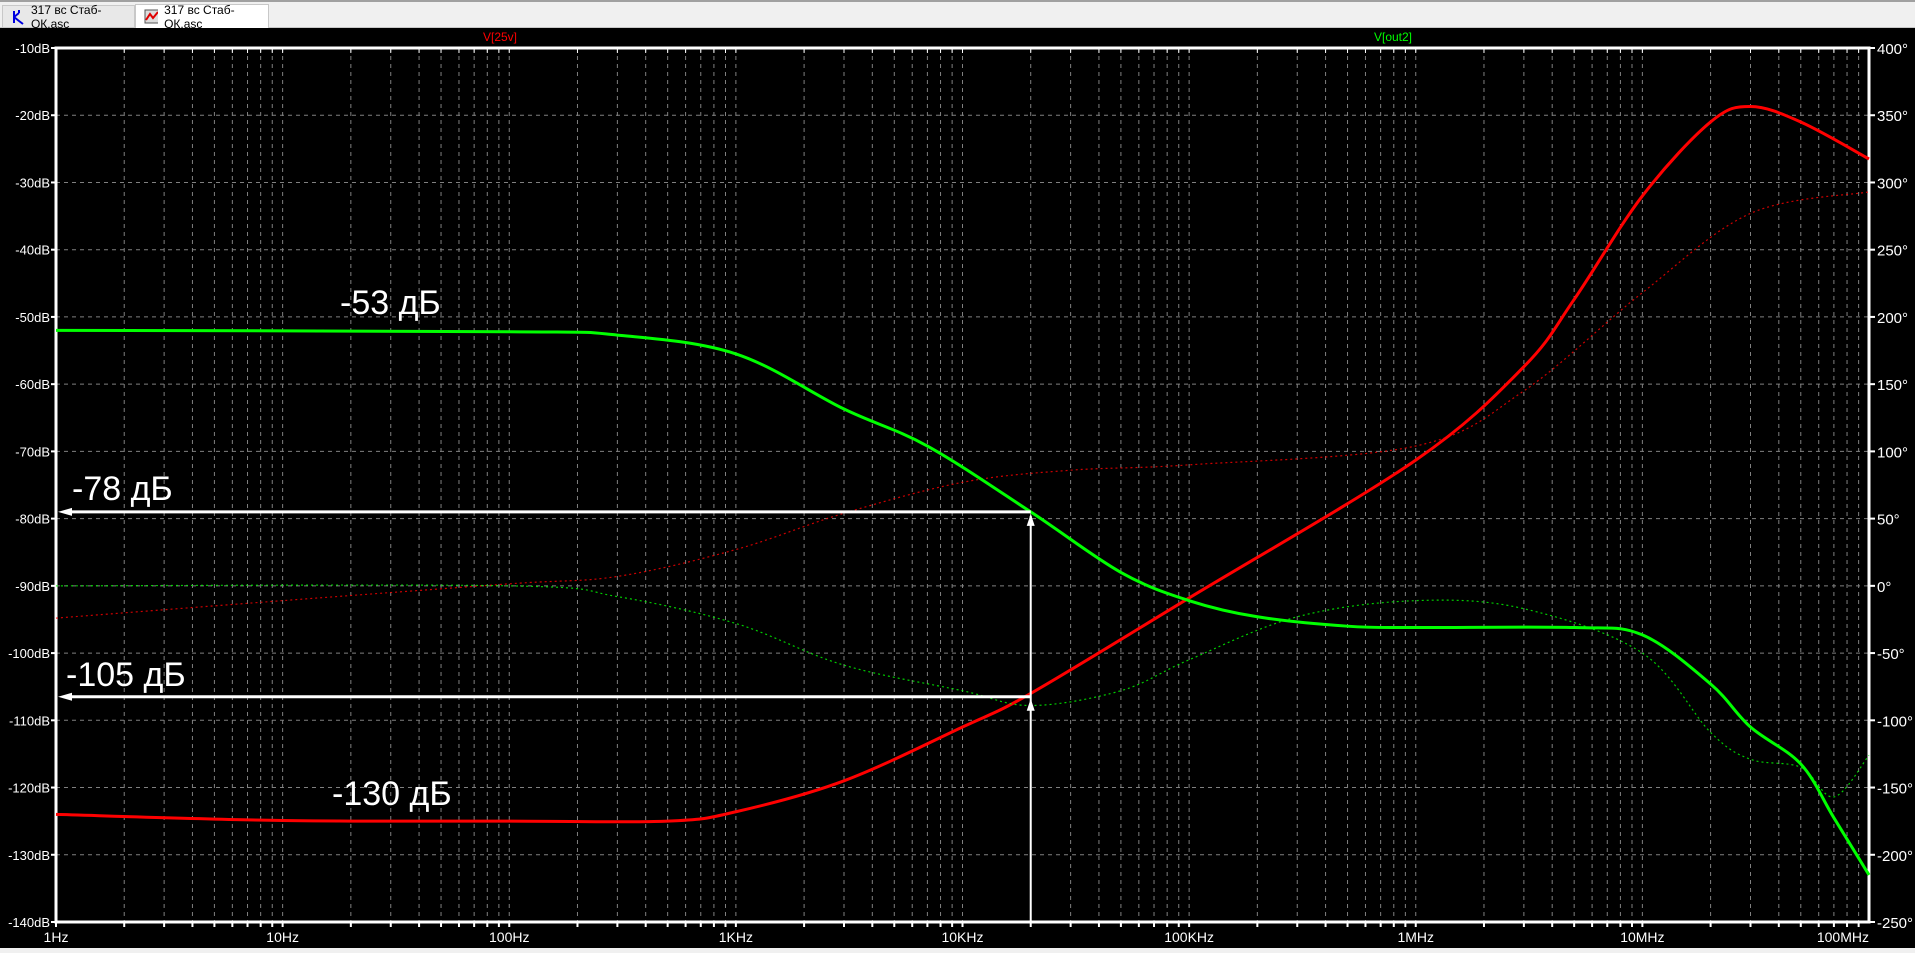 This screenshot has height=953, width=1915. Describe the element at coordinates (1393, 37) in the screenshot. I see `trace-label-vout2: V[out2]` at that location.